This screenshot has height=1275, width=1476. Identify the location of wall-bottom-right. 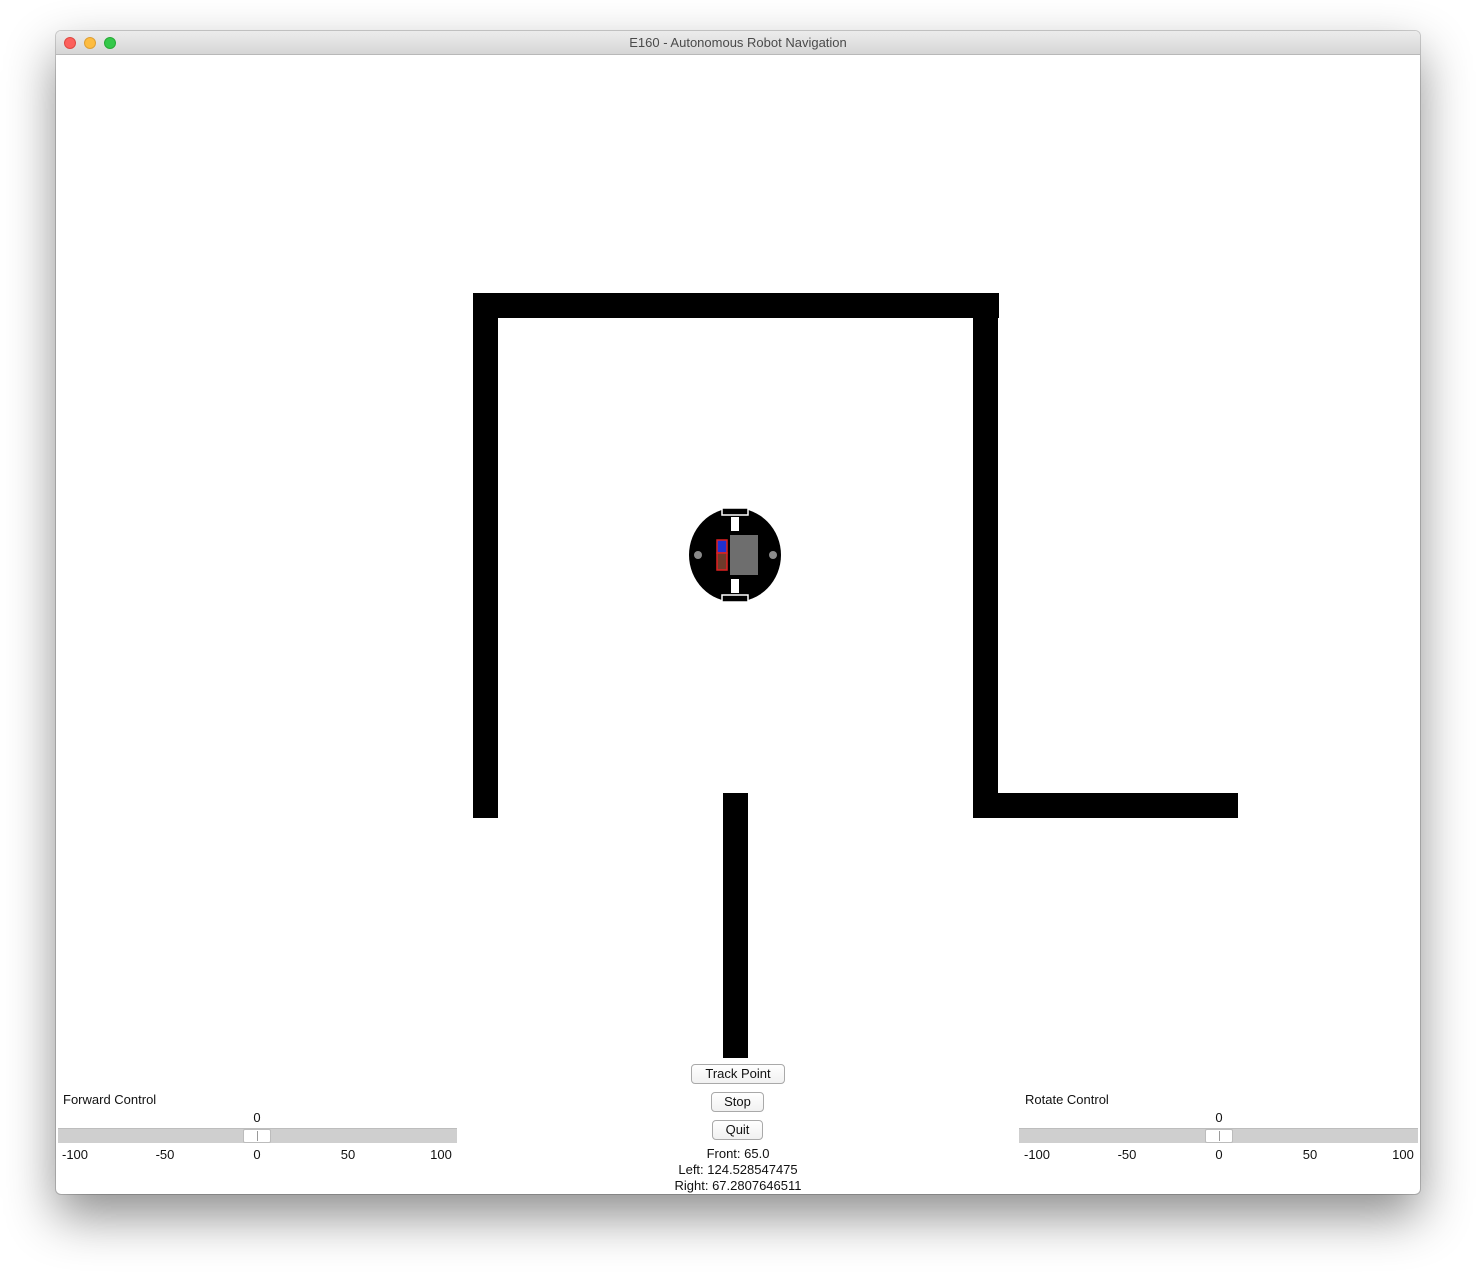
(1105, 805).